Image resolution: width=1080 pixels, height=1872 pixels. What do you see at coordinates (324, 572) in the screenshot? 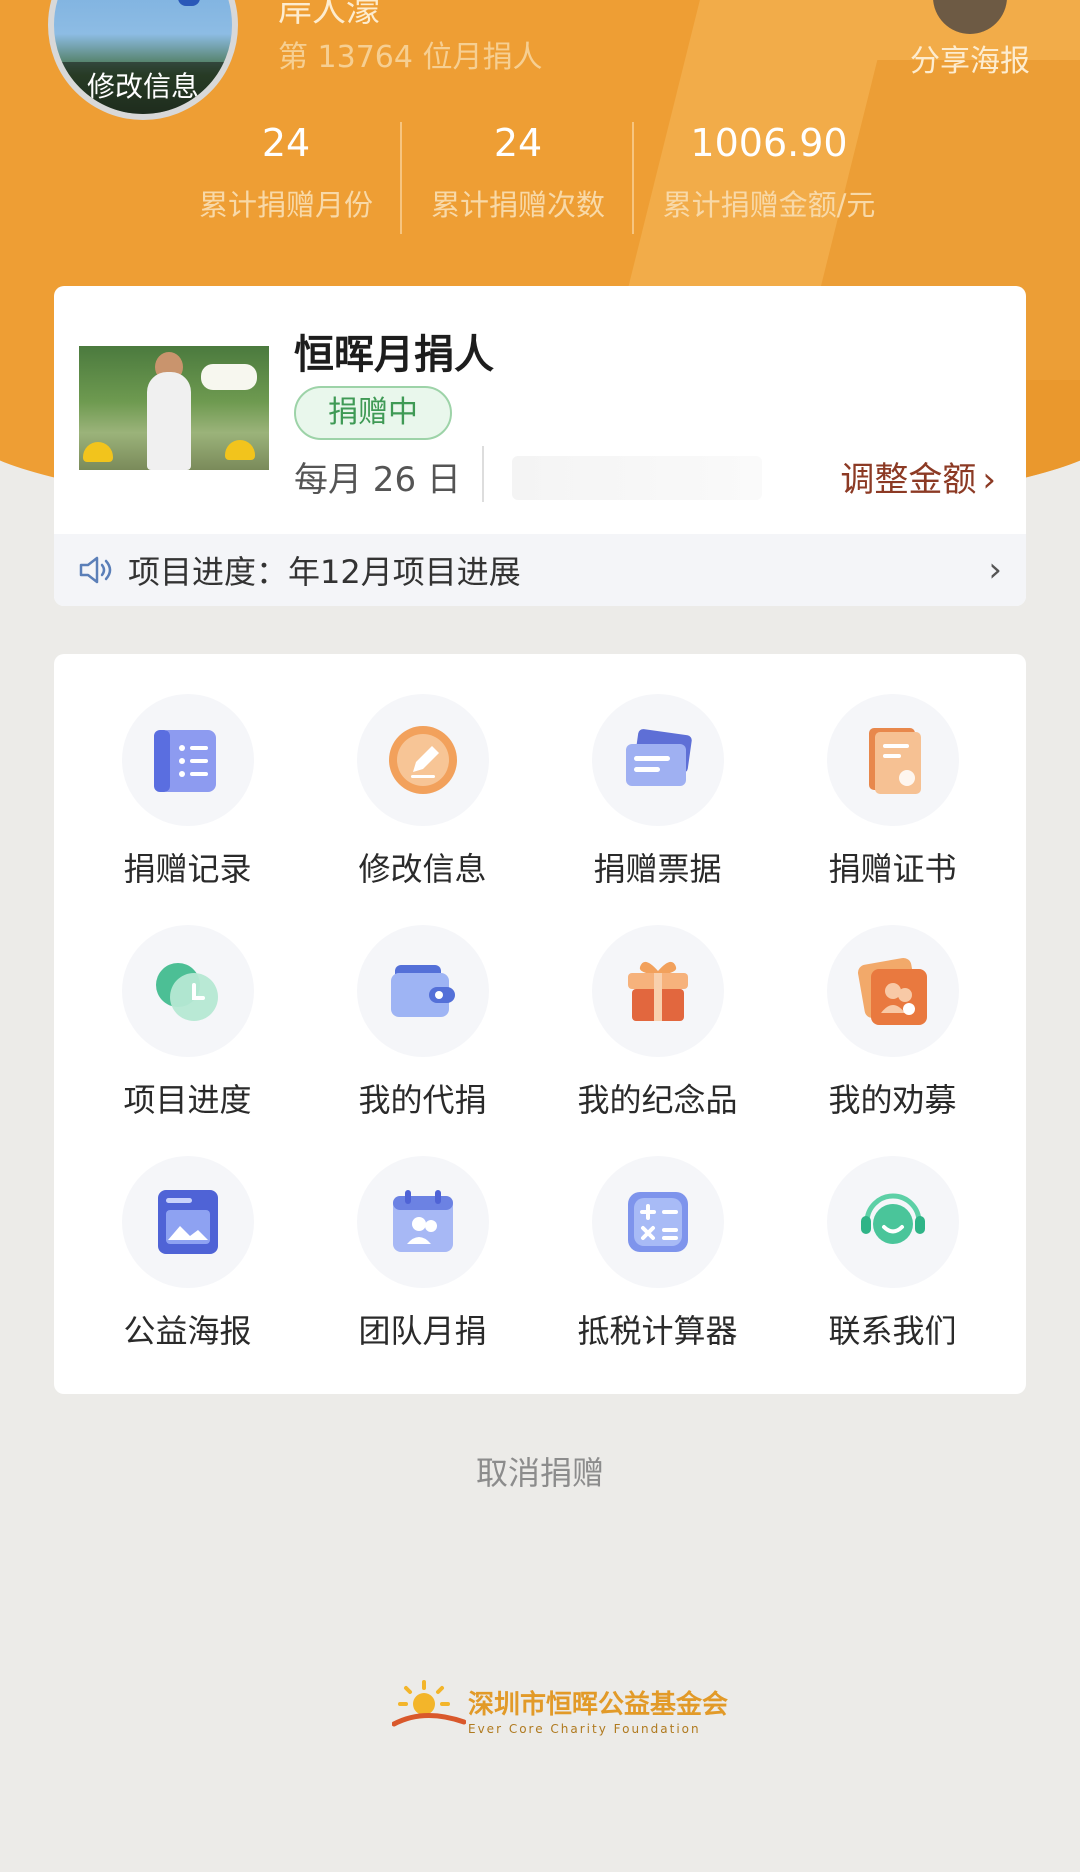
I see `progress-text: 项目进度：年12月项目进展` at bounding box center [324, 572].